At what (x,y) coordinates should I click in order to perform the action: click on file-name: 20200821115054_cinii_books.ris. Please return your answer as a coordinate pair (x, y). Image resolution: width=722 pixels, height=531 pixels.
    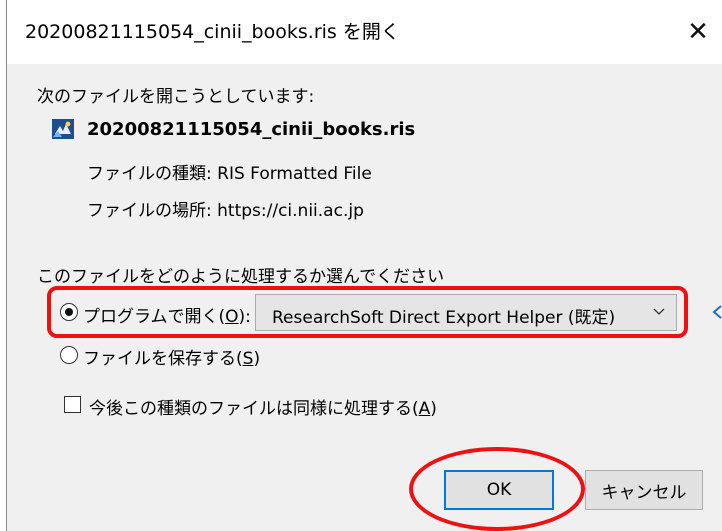
    Looking at the image, I should click on (251, 129).